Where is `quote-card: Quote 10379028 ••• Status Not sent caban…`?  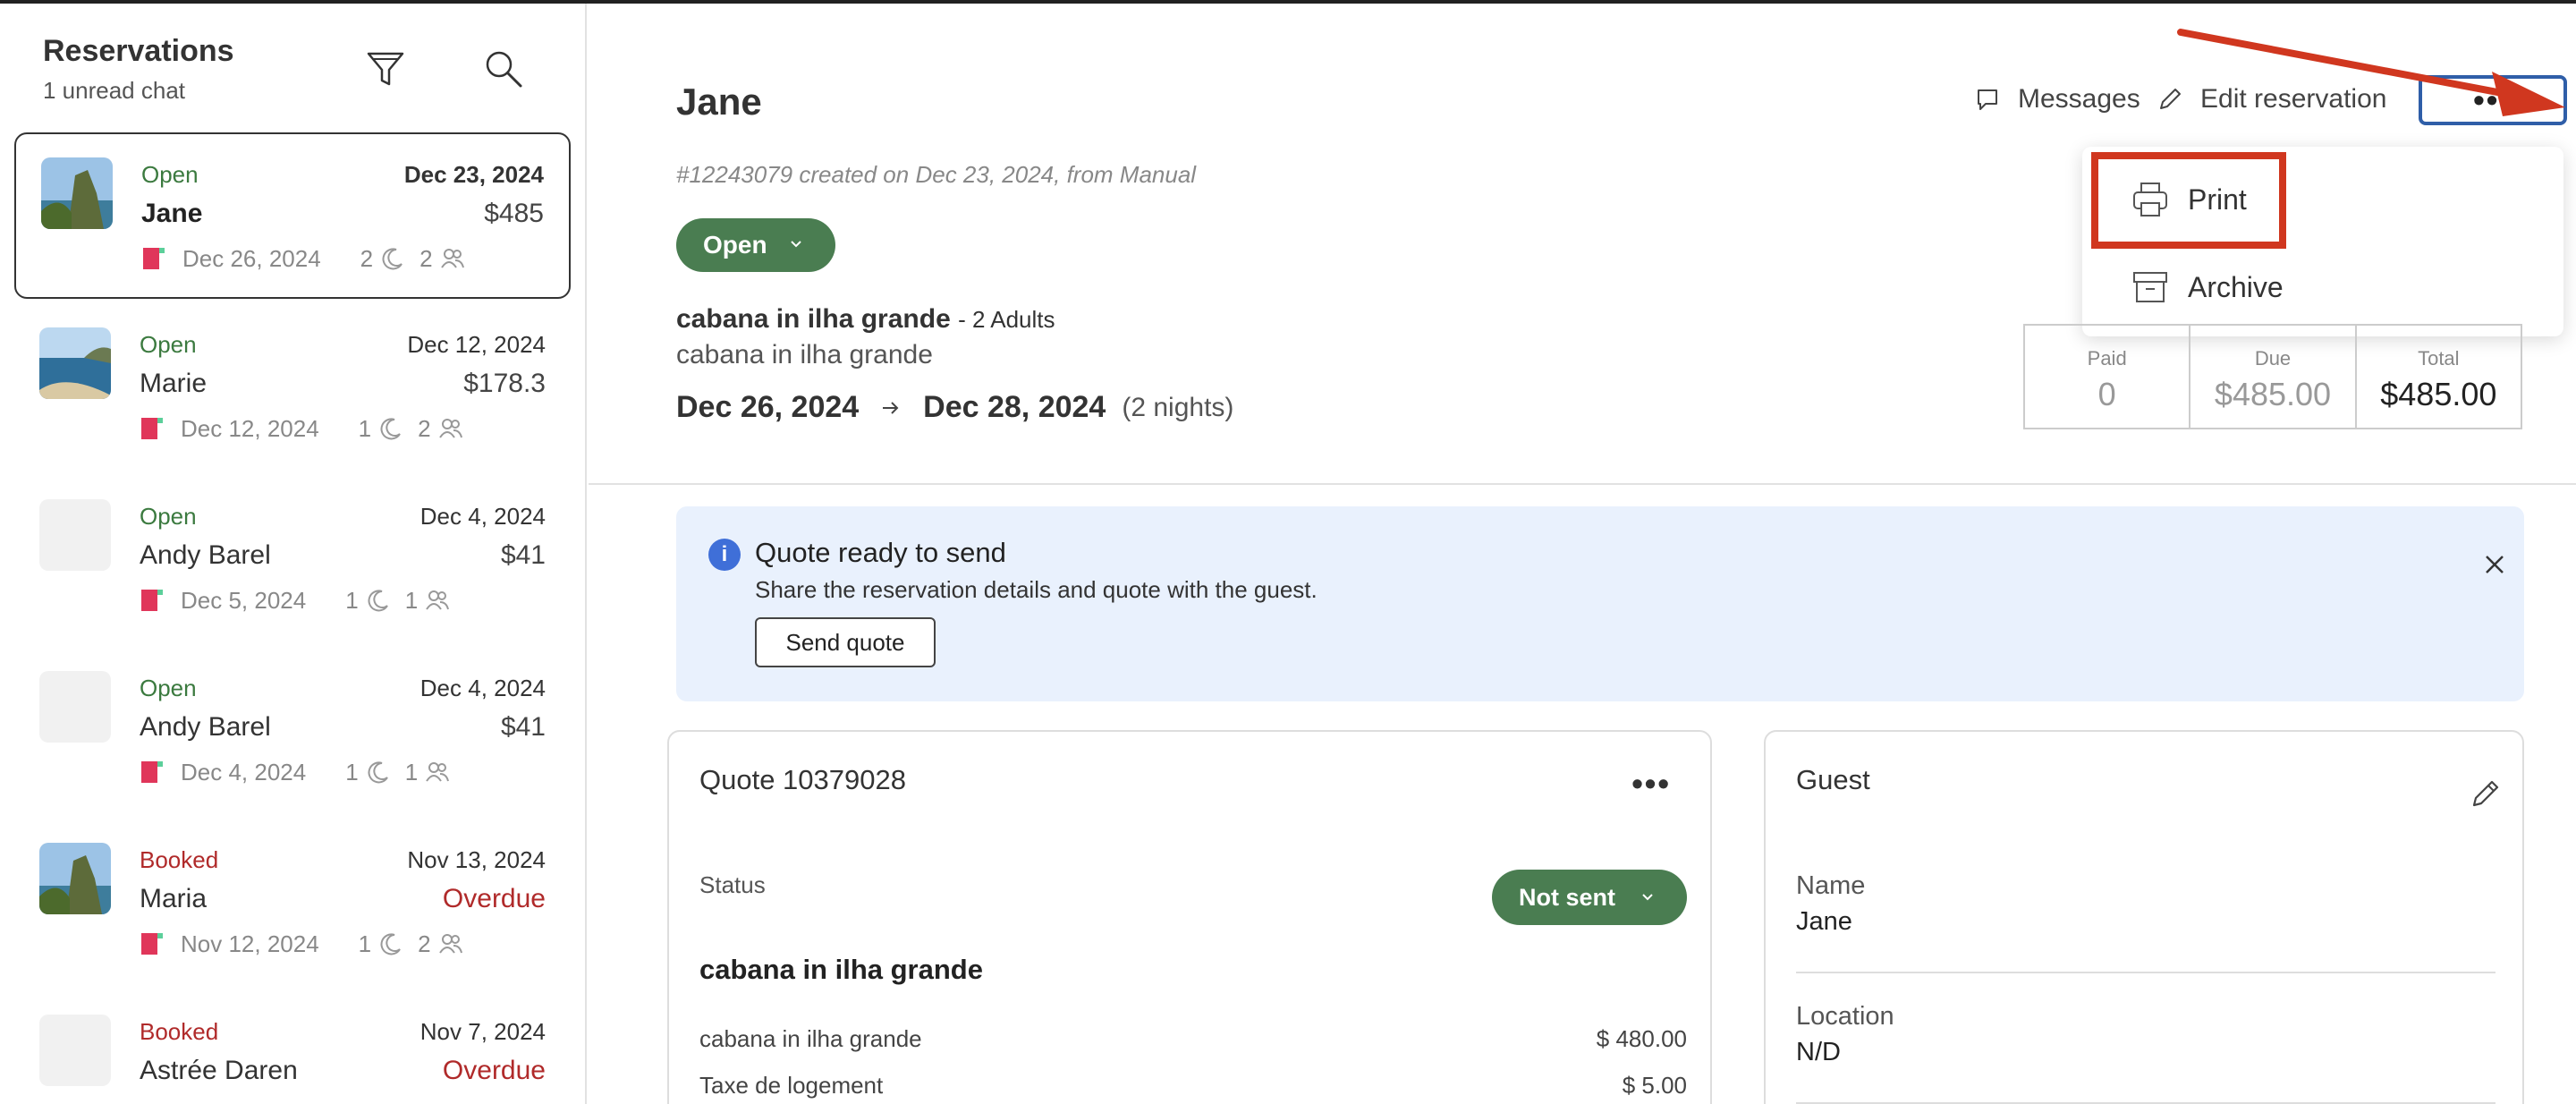 quote-card: Quote 10379028 ••• Status Not sent caban… is located at coordinates (1189, 917).